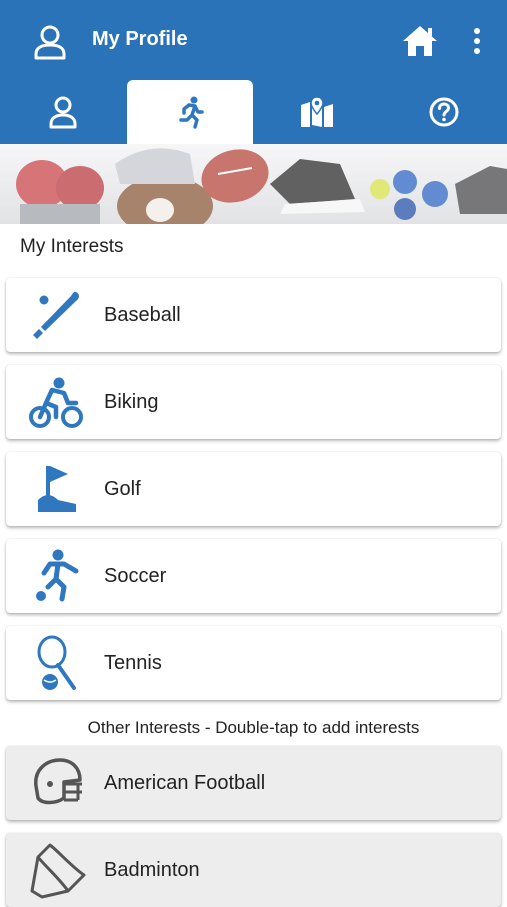 Image resolution: width=507 pixels, height=907 pixels. I want to click on sports-equipment-illustration, so click(253, 184).